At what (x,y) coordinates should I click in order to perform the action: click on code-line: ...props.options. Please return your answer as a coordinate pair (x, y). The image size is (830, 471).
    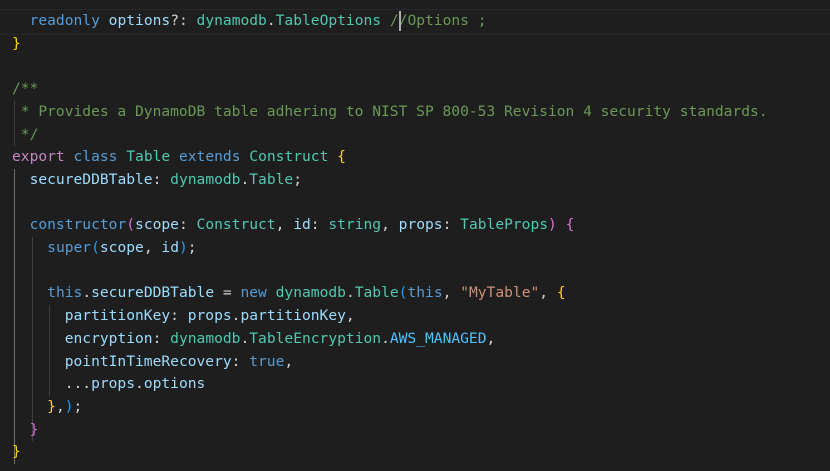
    Looking at the image, I should click on (109, 384).